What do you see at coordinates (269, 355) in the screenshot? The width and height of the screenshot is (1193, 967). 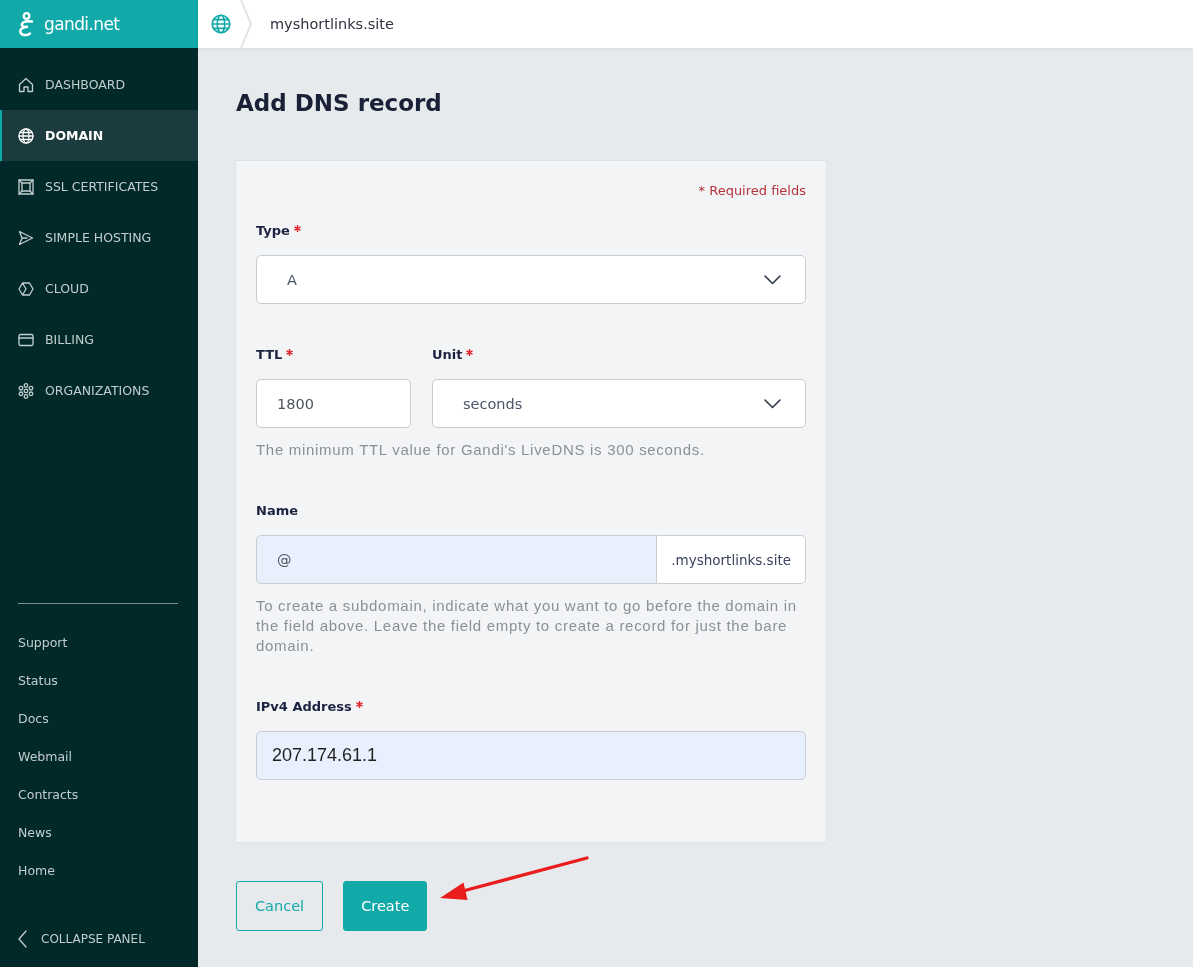 I see `field-label: TTL` at bounding box center [269, 355].